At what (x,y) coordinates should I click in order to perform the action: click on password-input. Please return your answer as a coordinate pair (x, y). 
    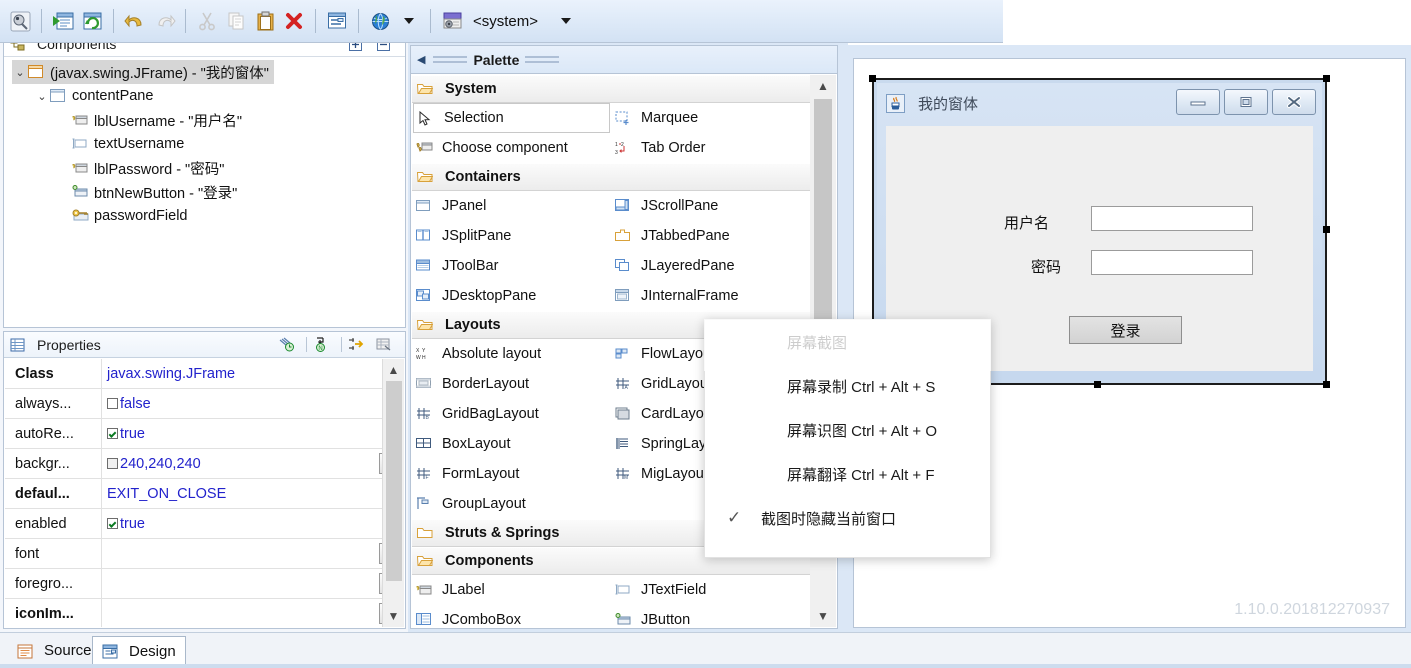
    Looking at the image, I should click on (1172, 262).